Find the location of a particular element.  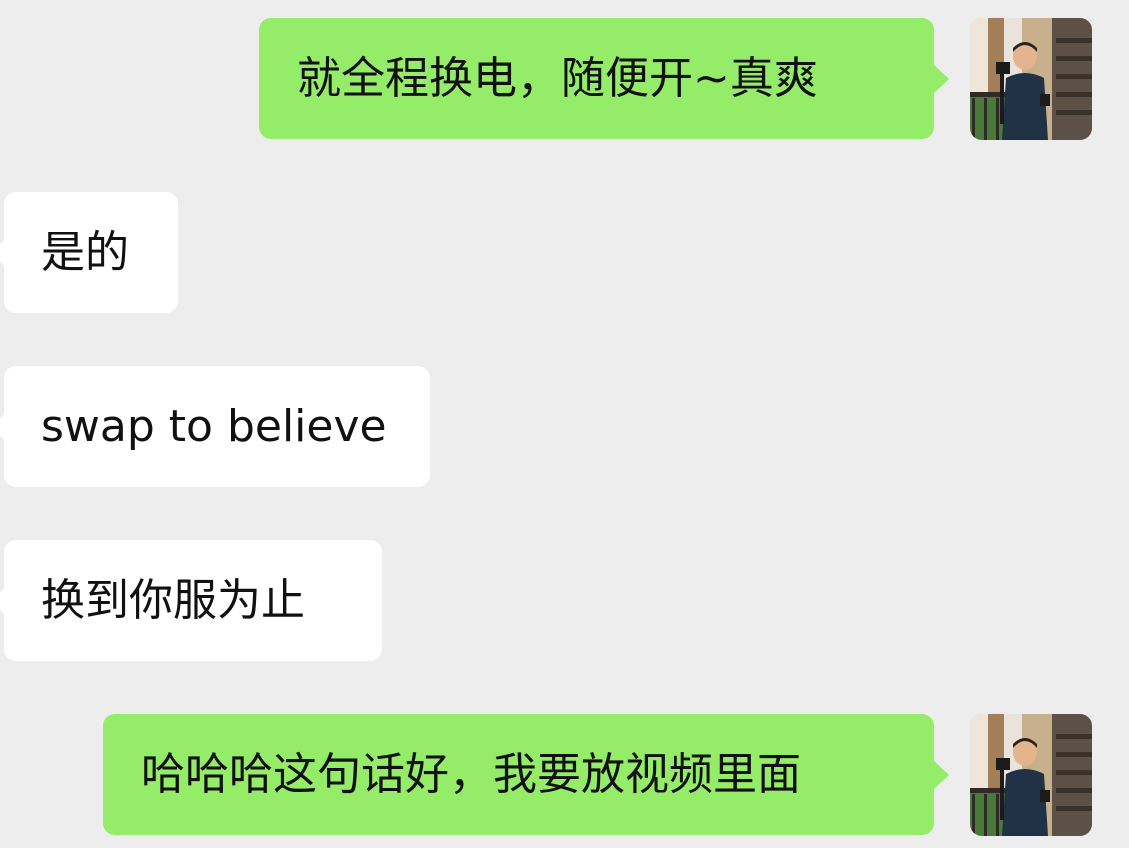

message-text: swap to believe is located at coordinates (214, 426).